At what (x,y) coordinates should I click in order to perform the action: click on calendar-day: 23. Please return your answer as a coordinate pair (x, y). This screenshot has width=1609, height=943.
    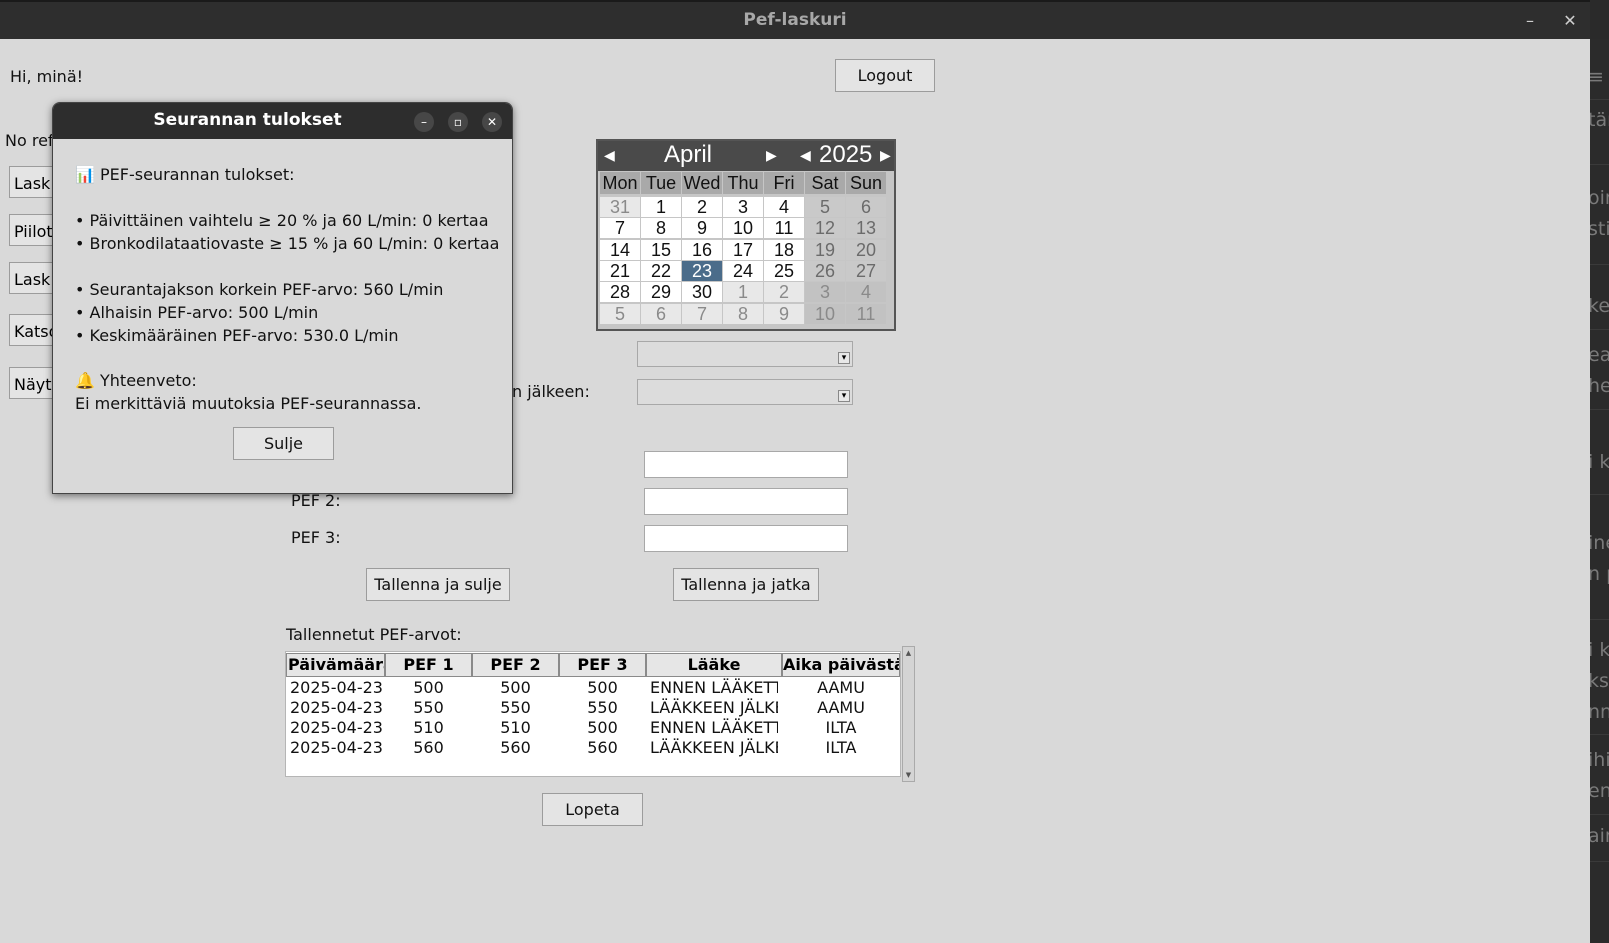
    Looking at the image, I should click on (702, 270).